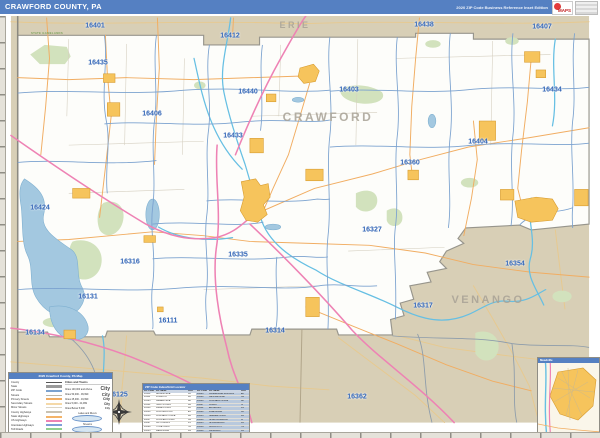 The height and width of the screenshot is (438, 600). Describe the element at coordinates (95, 26) in the screenshot. I see `zip-label-16401: 16401` at that location.